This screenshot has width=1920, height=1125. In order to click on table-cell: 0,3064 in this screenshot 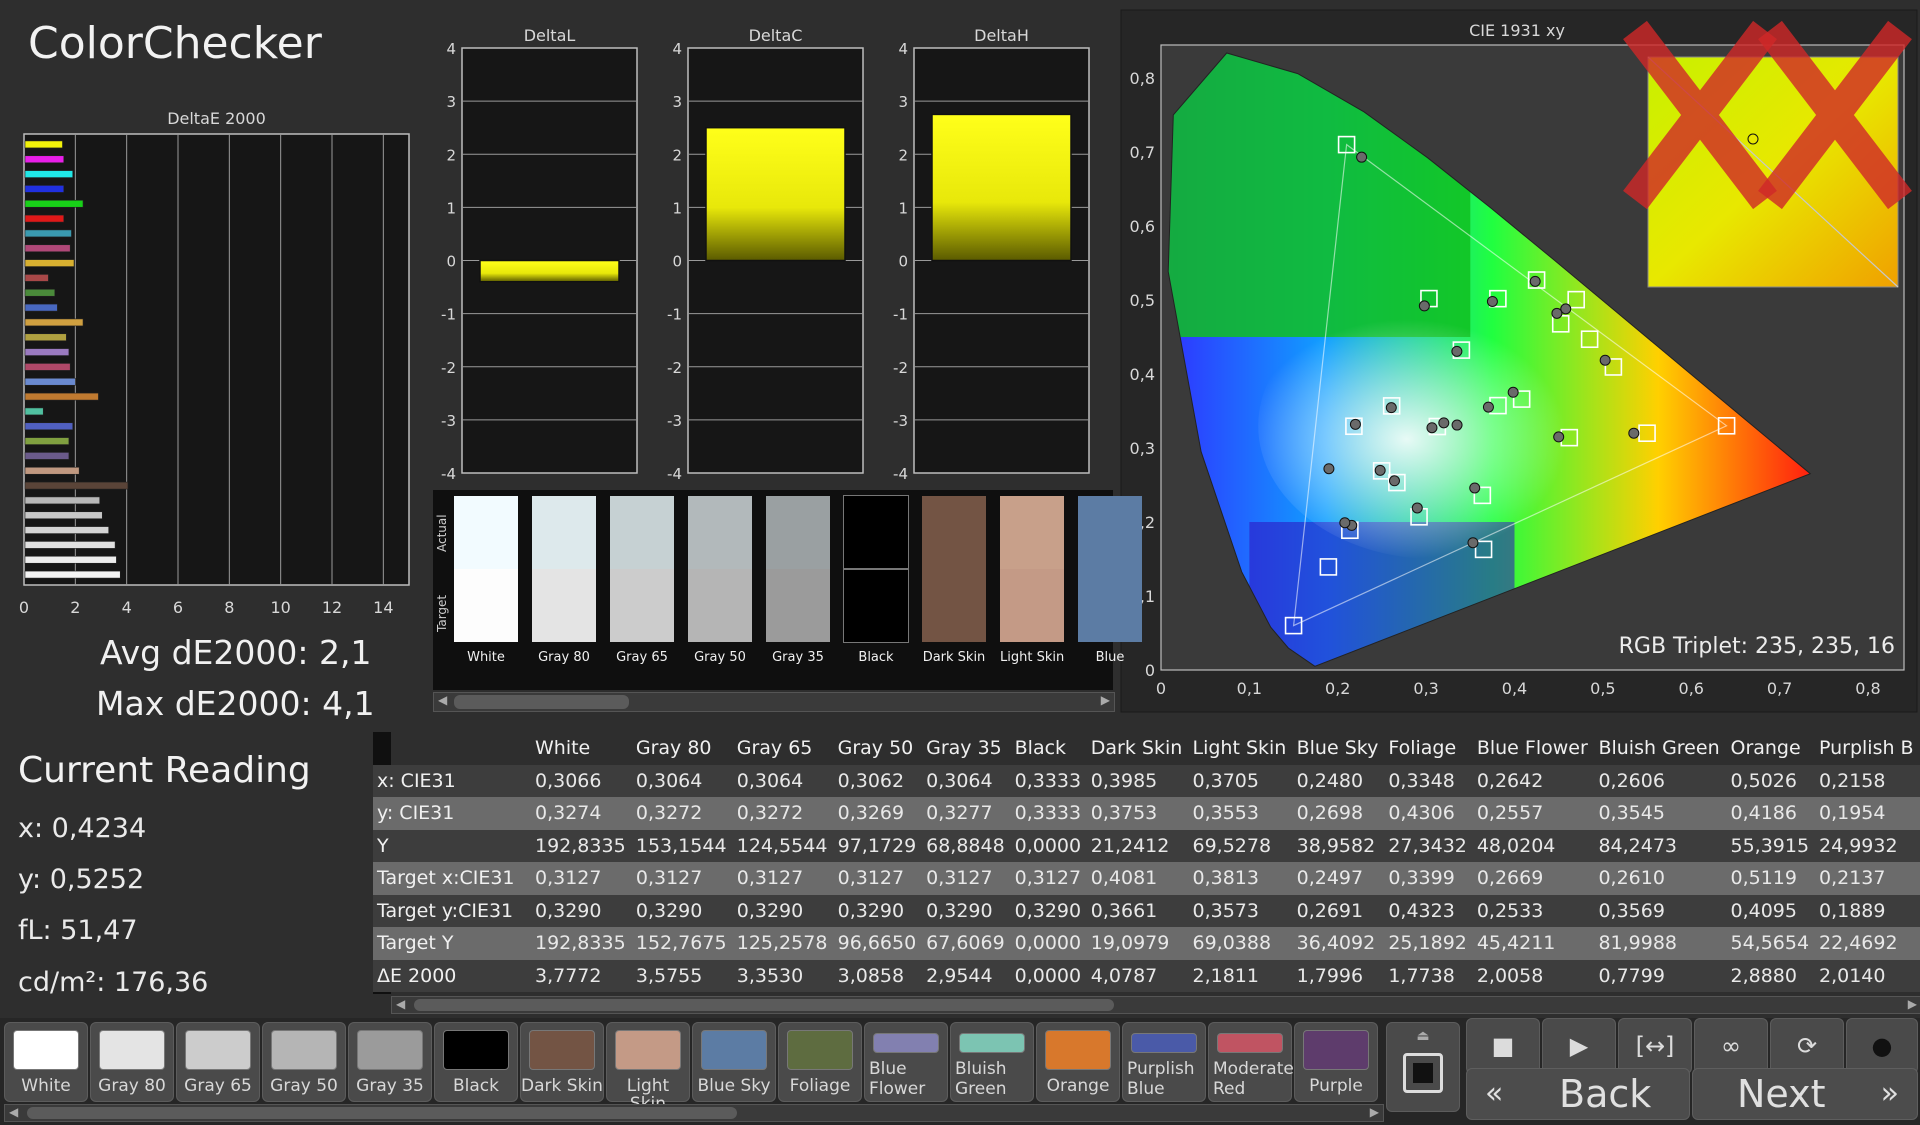, I will do `click(783, 780)`.